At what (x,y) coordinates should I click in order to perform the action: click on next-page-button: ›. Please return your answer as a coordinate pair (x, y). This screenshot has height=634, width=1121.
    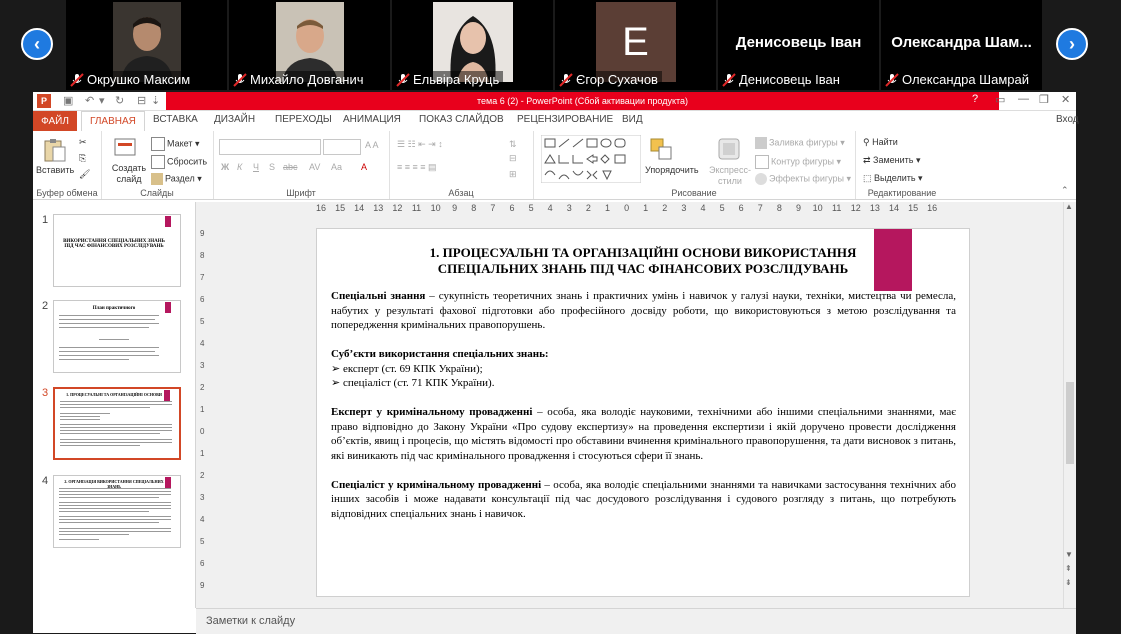
    Looking at the image, I should click on (1072, 44).